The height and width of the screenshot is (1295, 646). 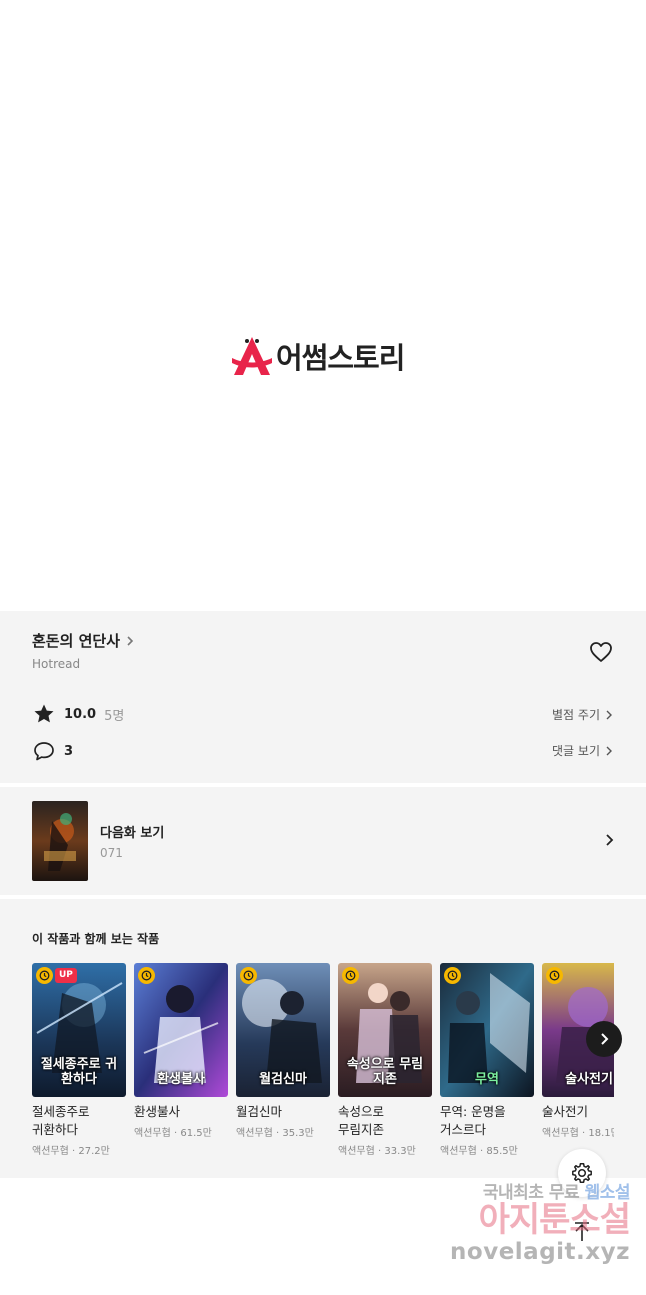 I want to click on views: 18.1만, so click(x=601, y=1134).